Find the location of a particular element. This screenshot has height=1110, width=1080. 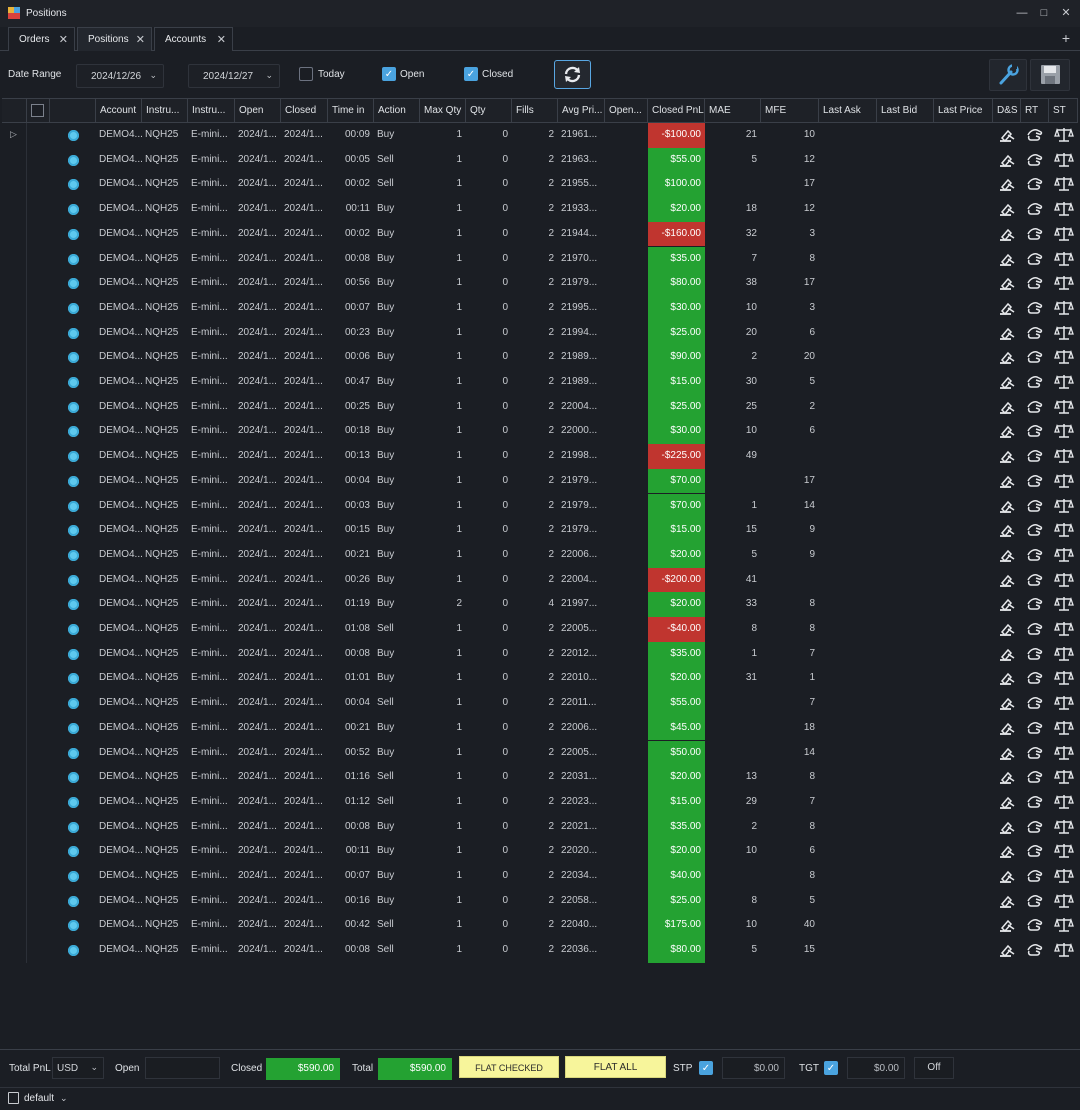

workspace-name: default is located at coordinates (39, 1098).